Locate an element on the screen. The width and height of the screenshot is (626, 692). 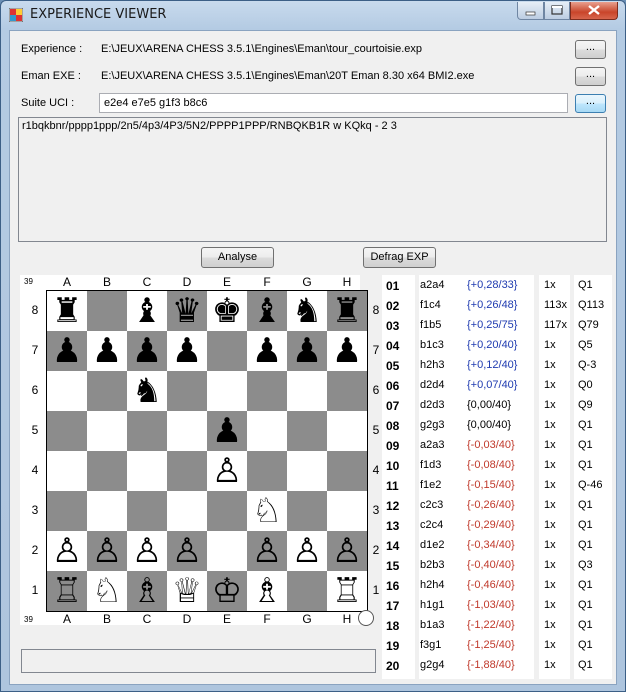
square-c2: ♙ is located at coordinates (147, 551).